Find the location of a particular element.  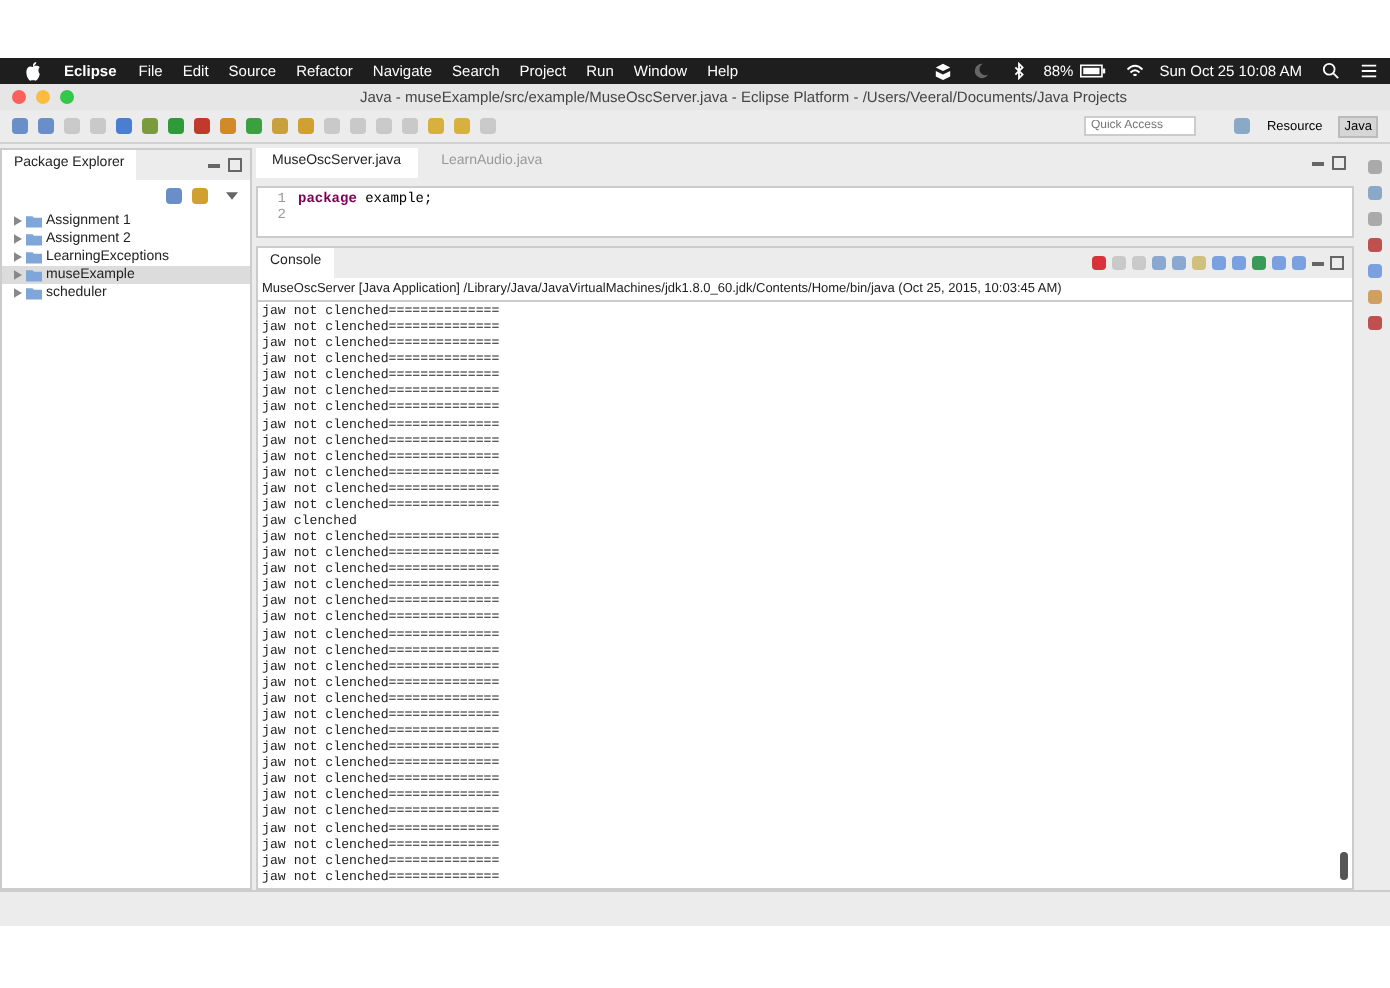

list-icon is located at coordinates (1369, 71).